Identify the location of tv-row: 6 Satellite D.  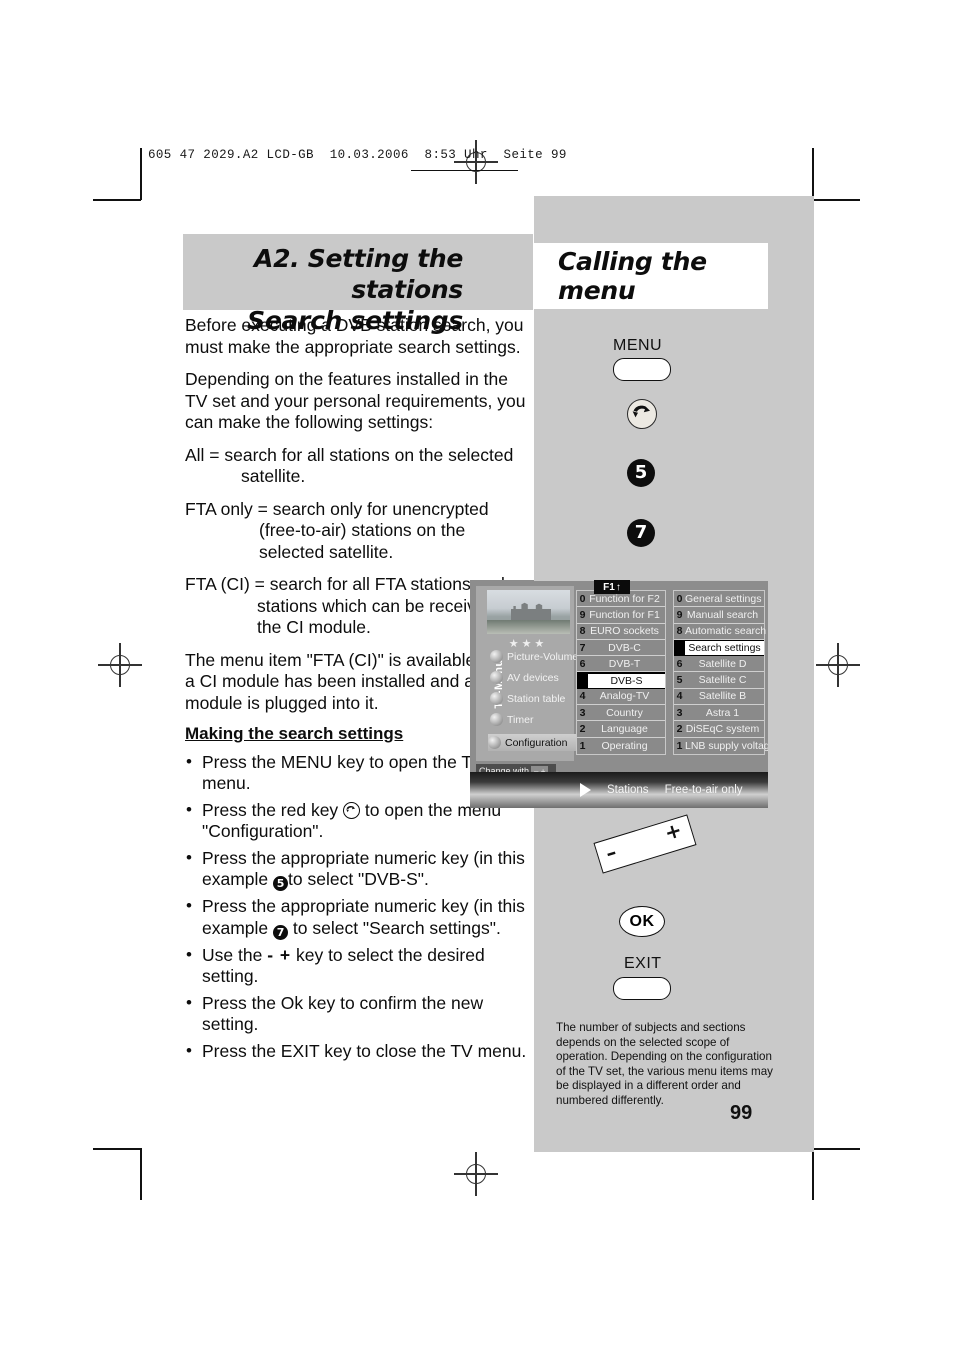
(719, 664).